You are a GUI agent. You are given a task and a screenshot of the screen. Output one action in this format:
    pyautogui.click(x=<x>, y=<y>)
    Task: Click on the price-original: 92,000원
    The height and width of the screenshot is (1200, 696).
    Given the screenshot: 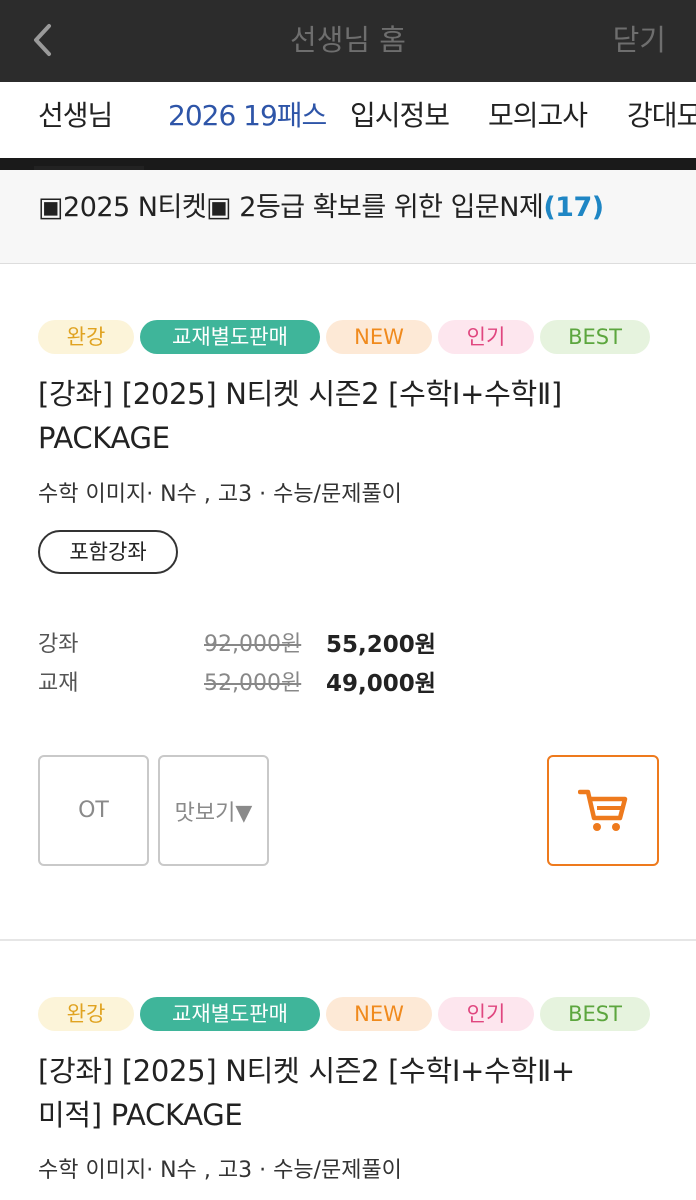 What is the action you would take?
    pyautogui.click(x=253, y=644)
    